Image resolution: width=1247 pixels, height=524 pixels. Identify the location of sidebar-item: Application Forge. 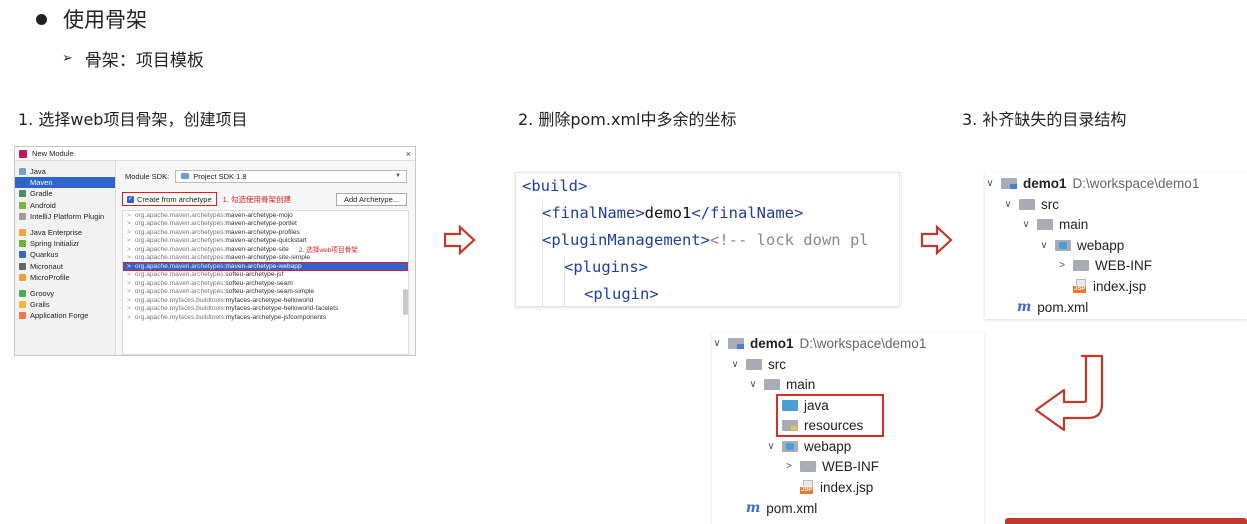
(65, 315).